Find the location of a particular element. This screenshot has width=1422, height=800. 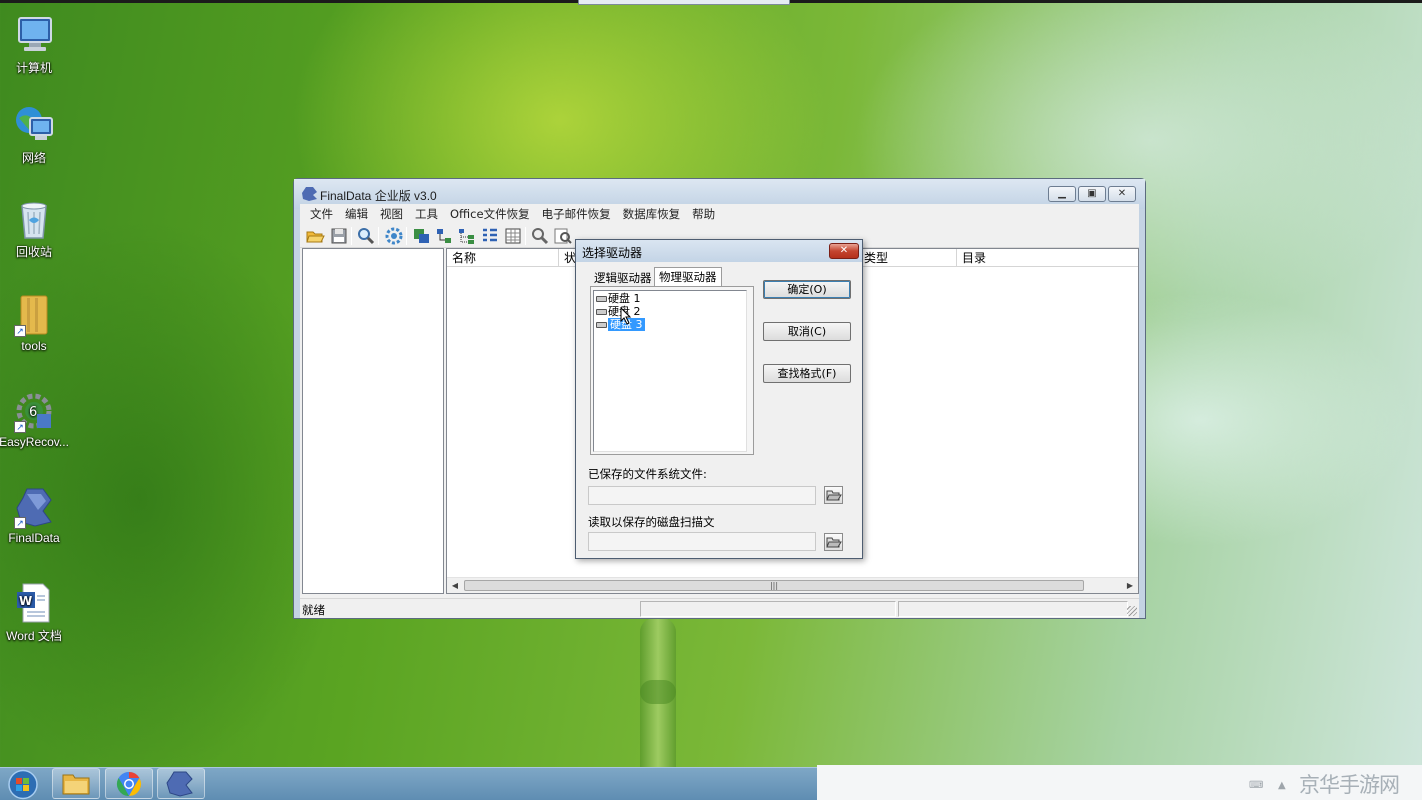

desktop-icon-label: tools is located at coordinates (34, 346).